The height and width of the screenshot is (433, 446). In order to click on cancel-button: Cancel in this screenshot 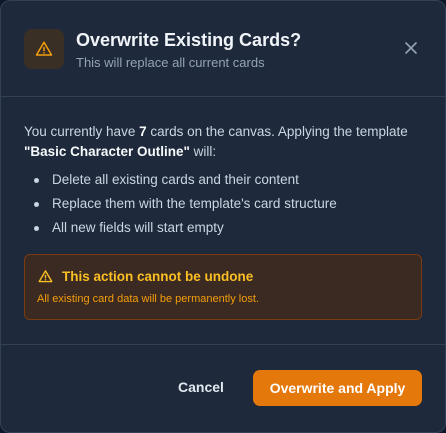, I will do `click(201, 387)`.